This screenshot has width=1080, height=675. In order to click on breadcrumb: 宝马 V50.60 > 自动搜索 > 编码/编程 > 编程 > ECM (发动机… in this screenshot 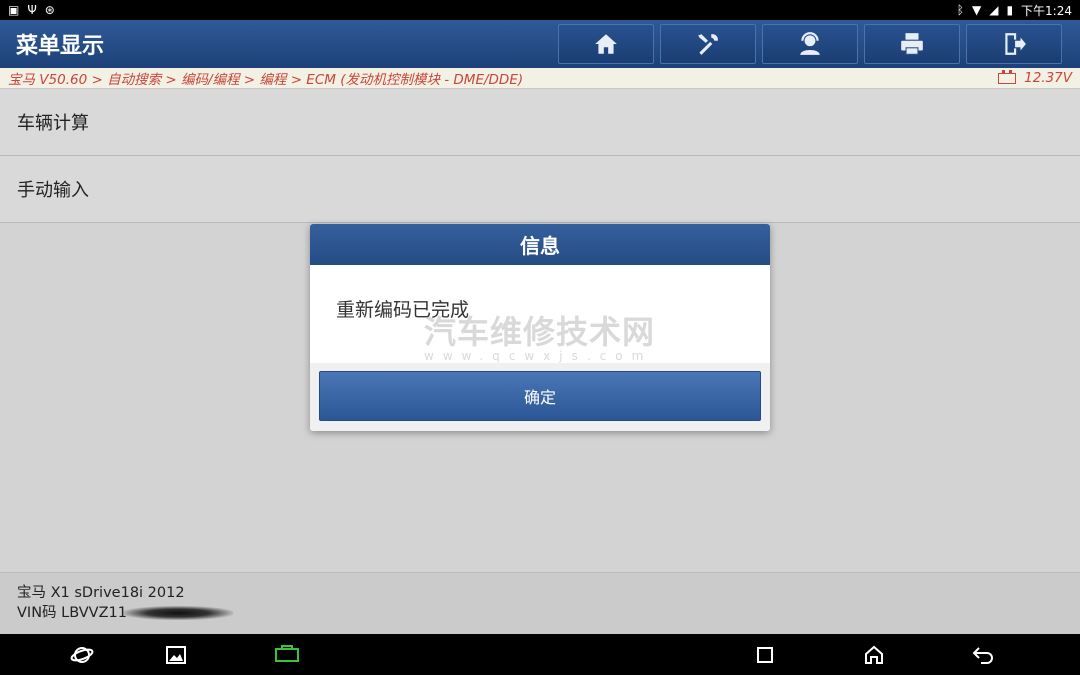, I will do `click(540, 78)`.